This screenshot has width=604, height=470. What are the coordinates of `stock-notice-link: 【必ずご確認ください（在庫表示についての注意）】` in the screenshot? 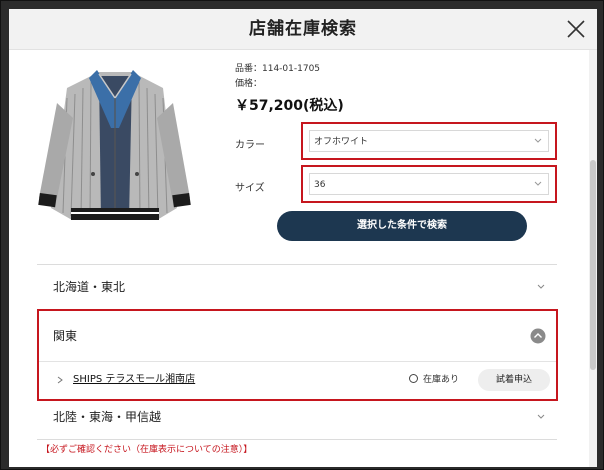 It's located at (146, 448).